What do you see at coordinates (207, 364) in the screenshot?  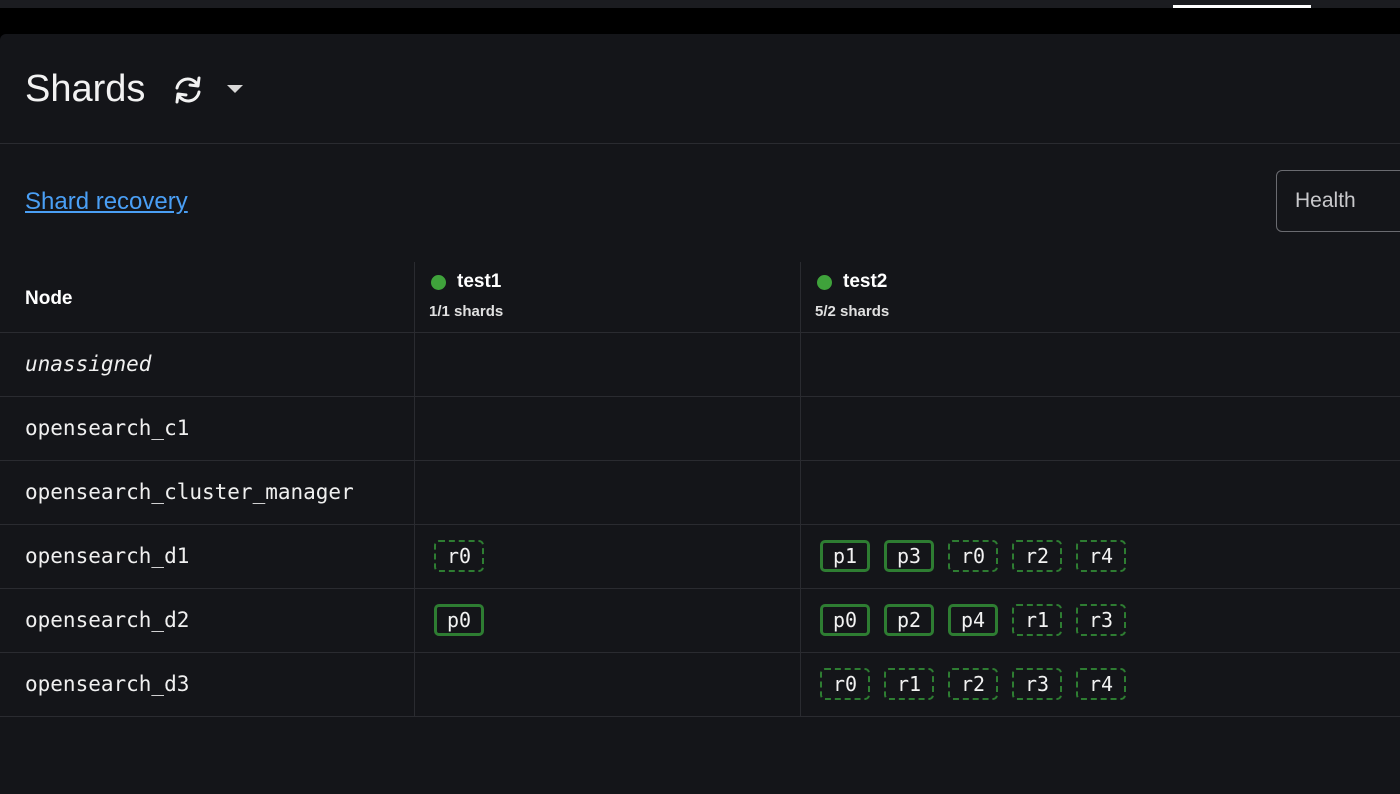 I see `node-name: unassigned` at bounding box center [207, 364].